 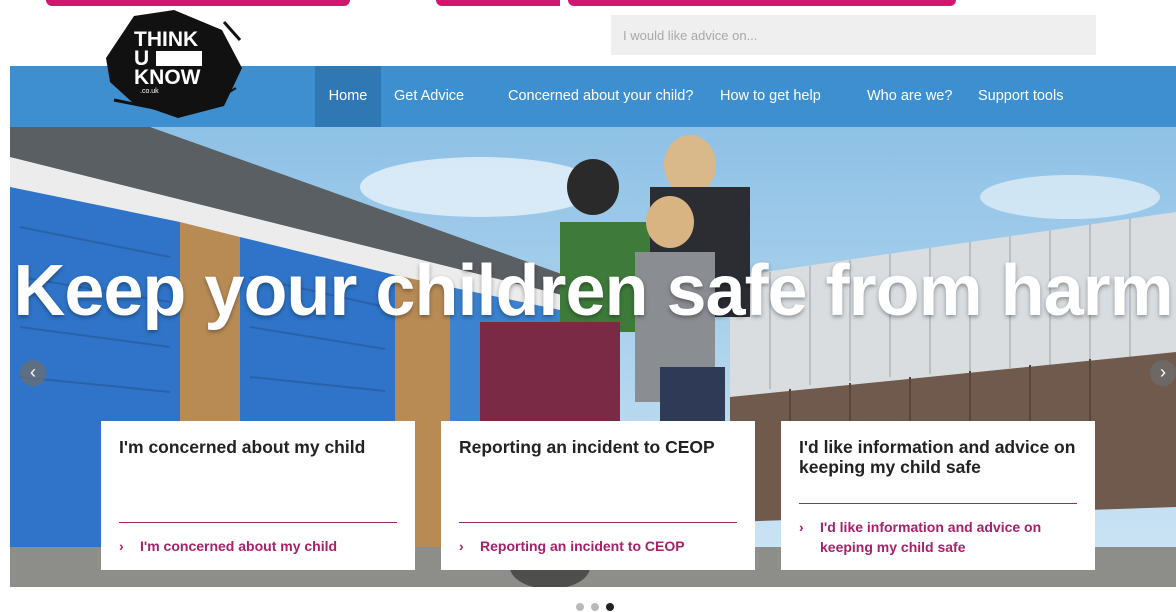 I want to click on carousel-indicators, so click(x=595, y=607).